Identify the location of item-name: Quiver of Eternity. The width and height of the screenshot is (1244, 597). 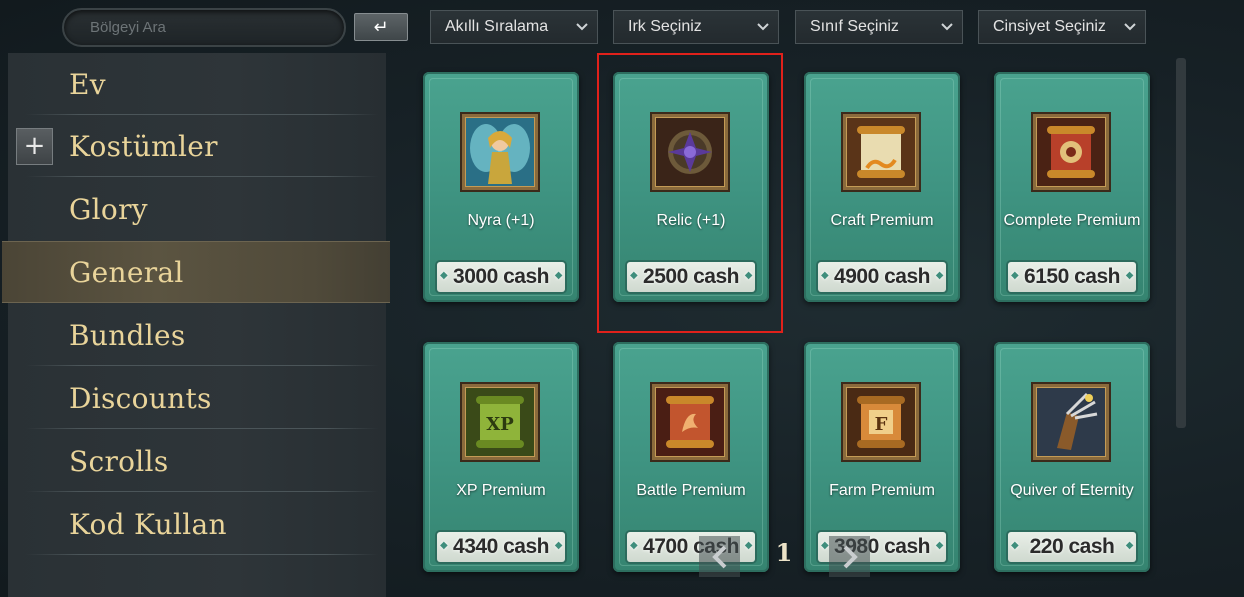
(1072, 490).